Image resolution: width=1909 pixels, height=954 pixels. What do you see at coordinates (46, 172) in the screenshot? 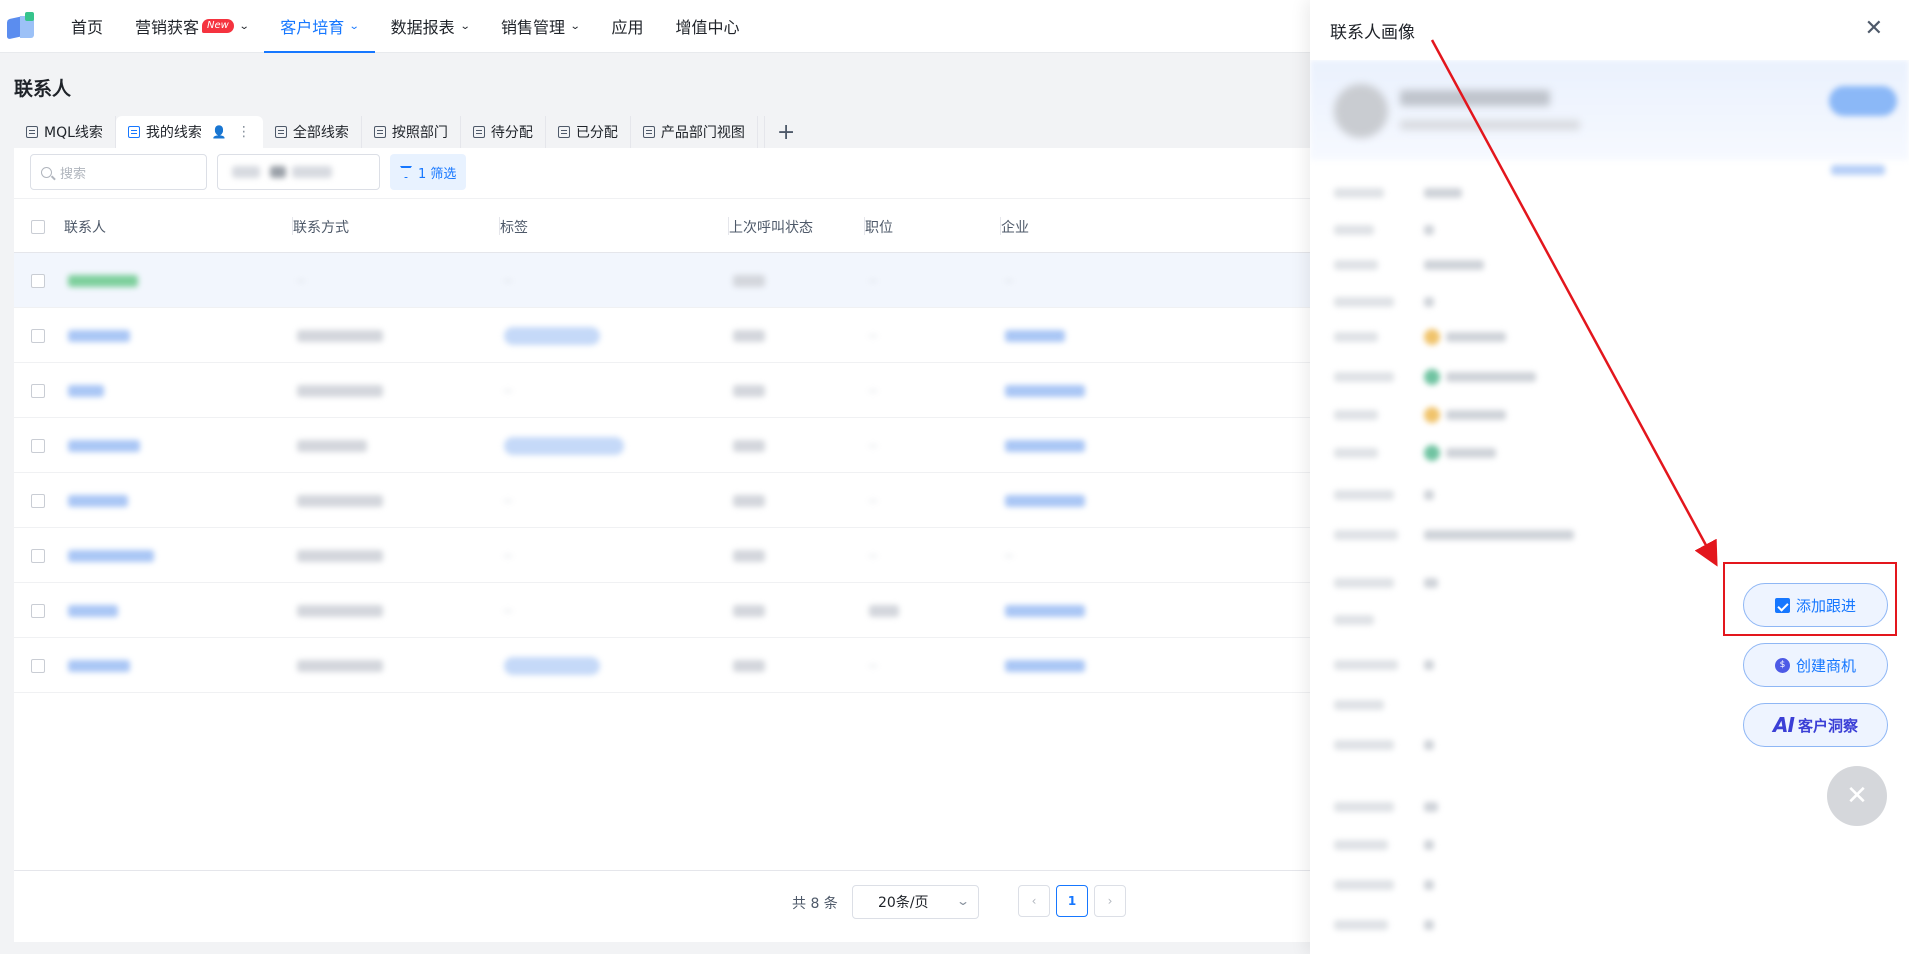
I see `search-icon` at bounding box center [46, 172].